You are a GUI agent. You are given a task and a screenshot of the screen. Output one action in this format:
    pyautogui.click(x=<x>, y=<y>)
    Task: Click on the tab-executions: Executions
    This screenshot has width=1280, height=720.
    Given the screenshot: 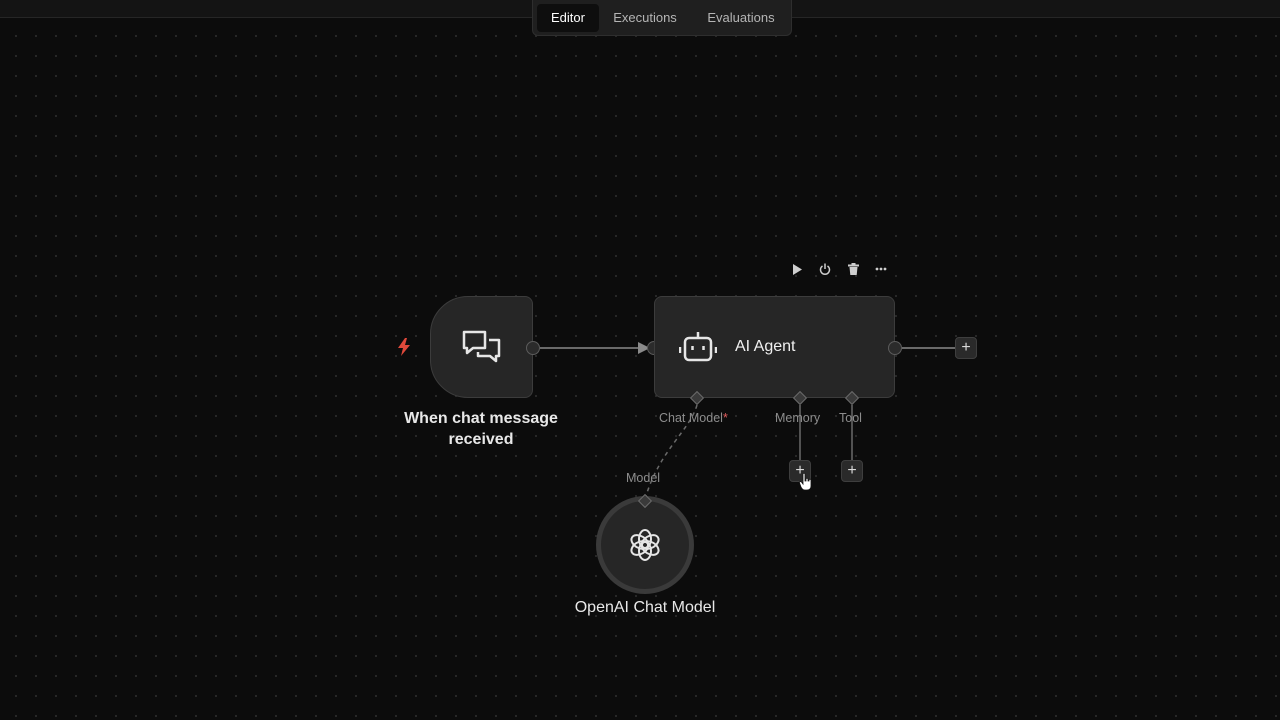 What is the action you would take?
    pyautogui.click(x=645, y=18)
    